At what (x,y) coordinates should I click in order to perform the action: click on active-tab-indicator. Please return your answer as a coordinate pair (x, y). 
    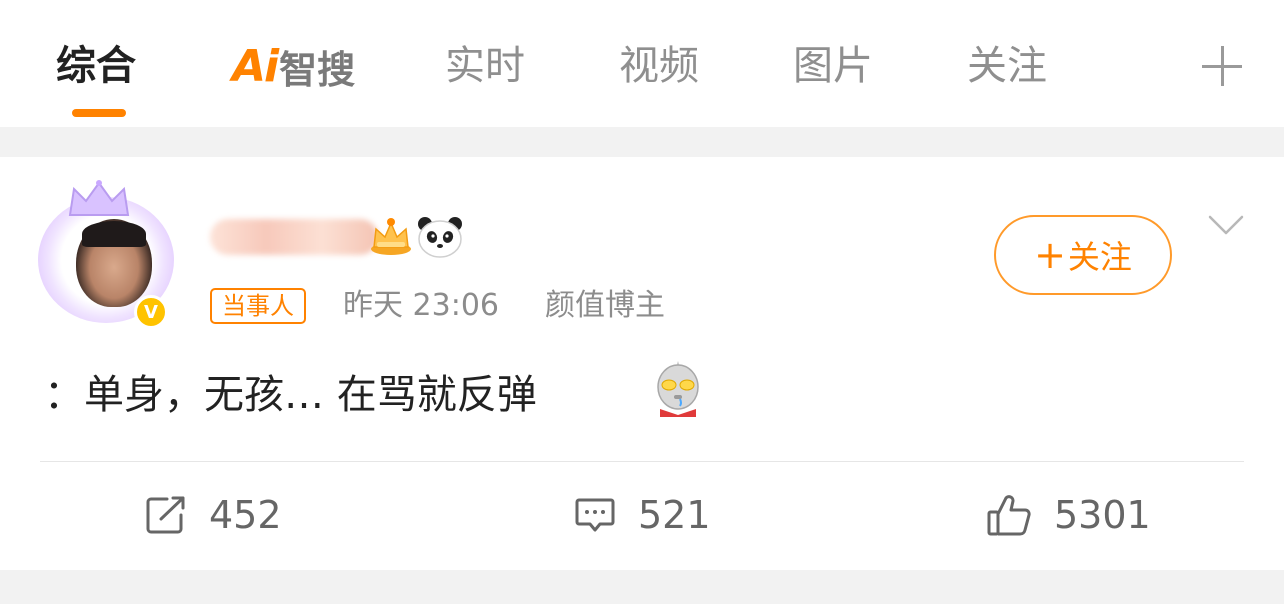
    Looking at the image, I should click on (99, 113).